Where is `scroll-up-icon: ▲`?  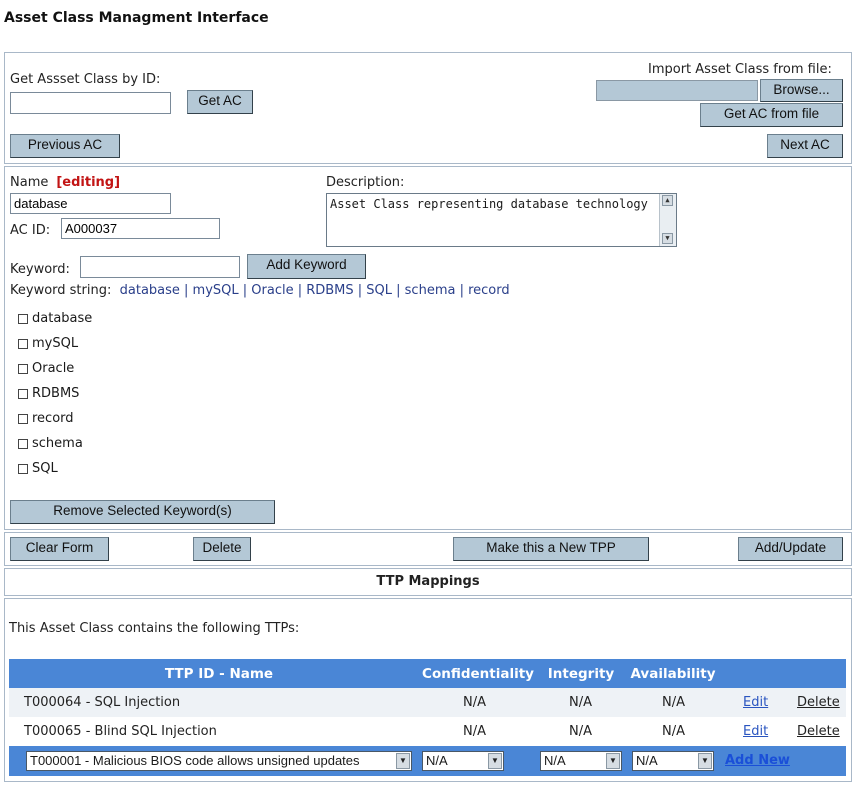
scroll-up-icon: ▲ is located at coordinates (667, 200).